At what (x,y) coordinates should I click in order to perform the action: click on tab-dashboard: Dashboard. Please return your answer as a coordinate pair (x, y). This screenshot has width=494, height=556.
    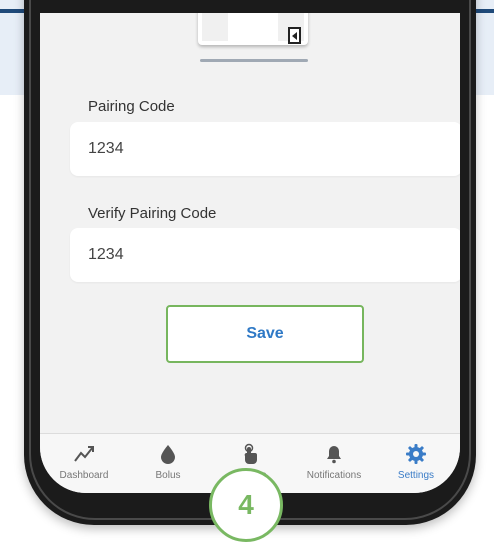
    Looking at the image, I should click on (84, 463).